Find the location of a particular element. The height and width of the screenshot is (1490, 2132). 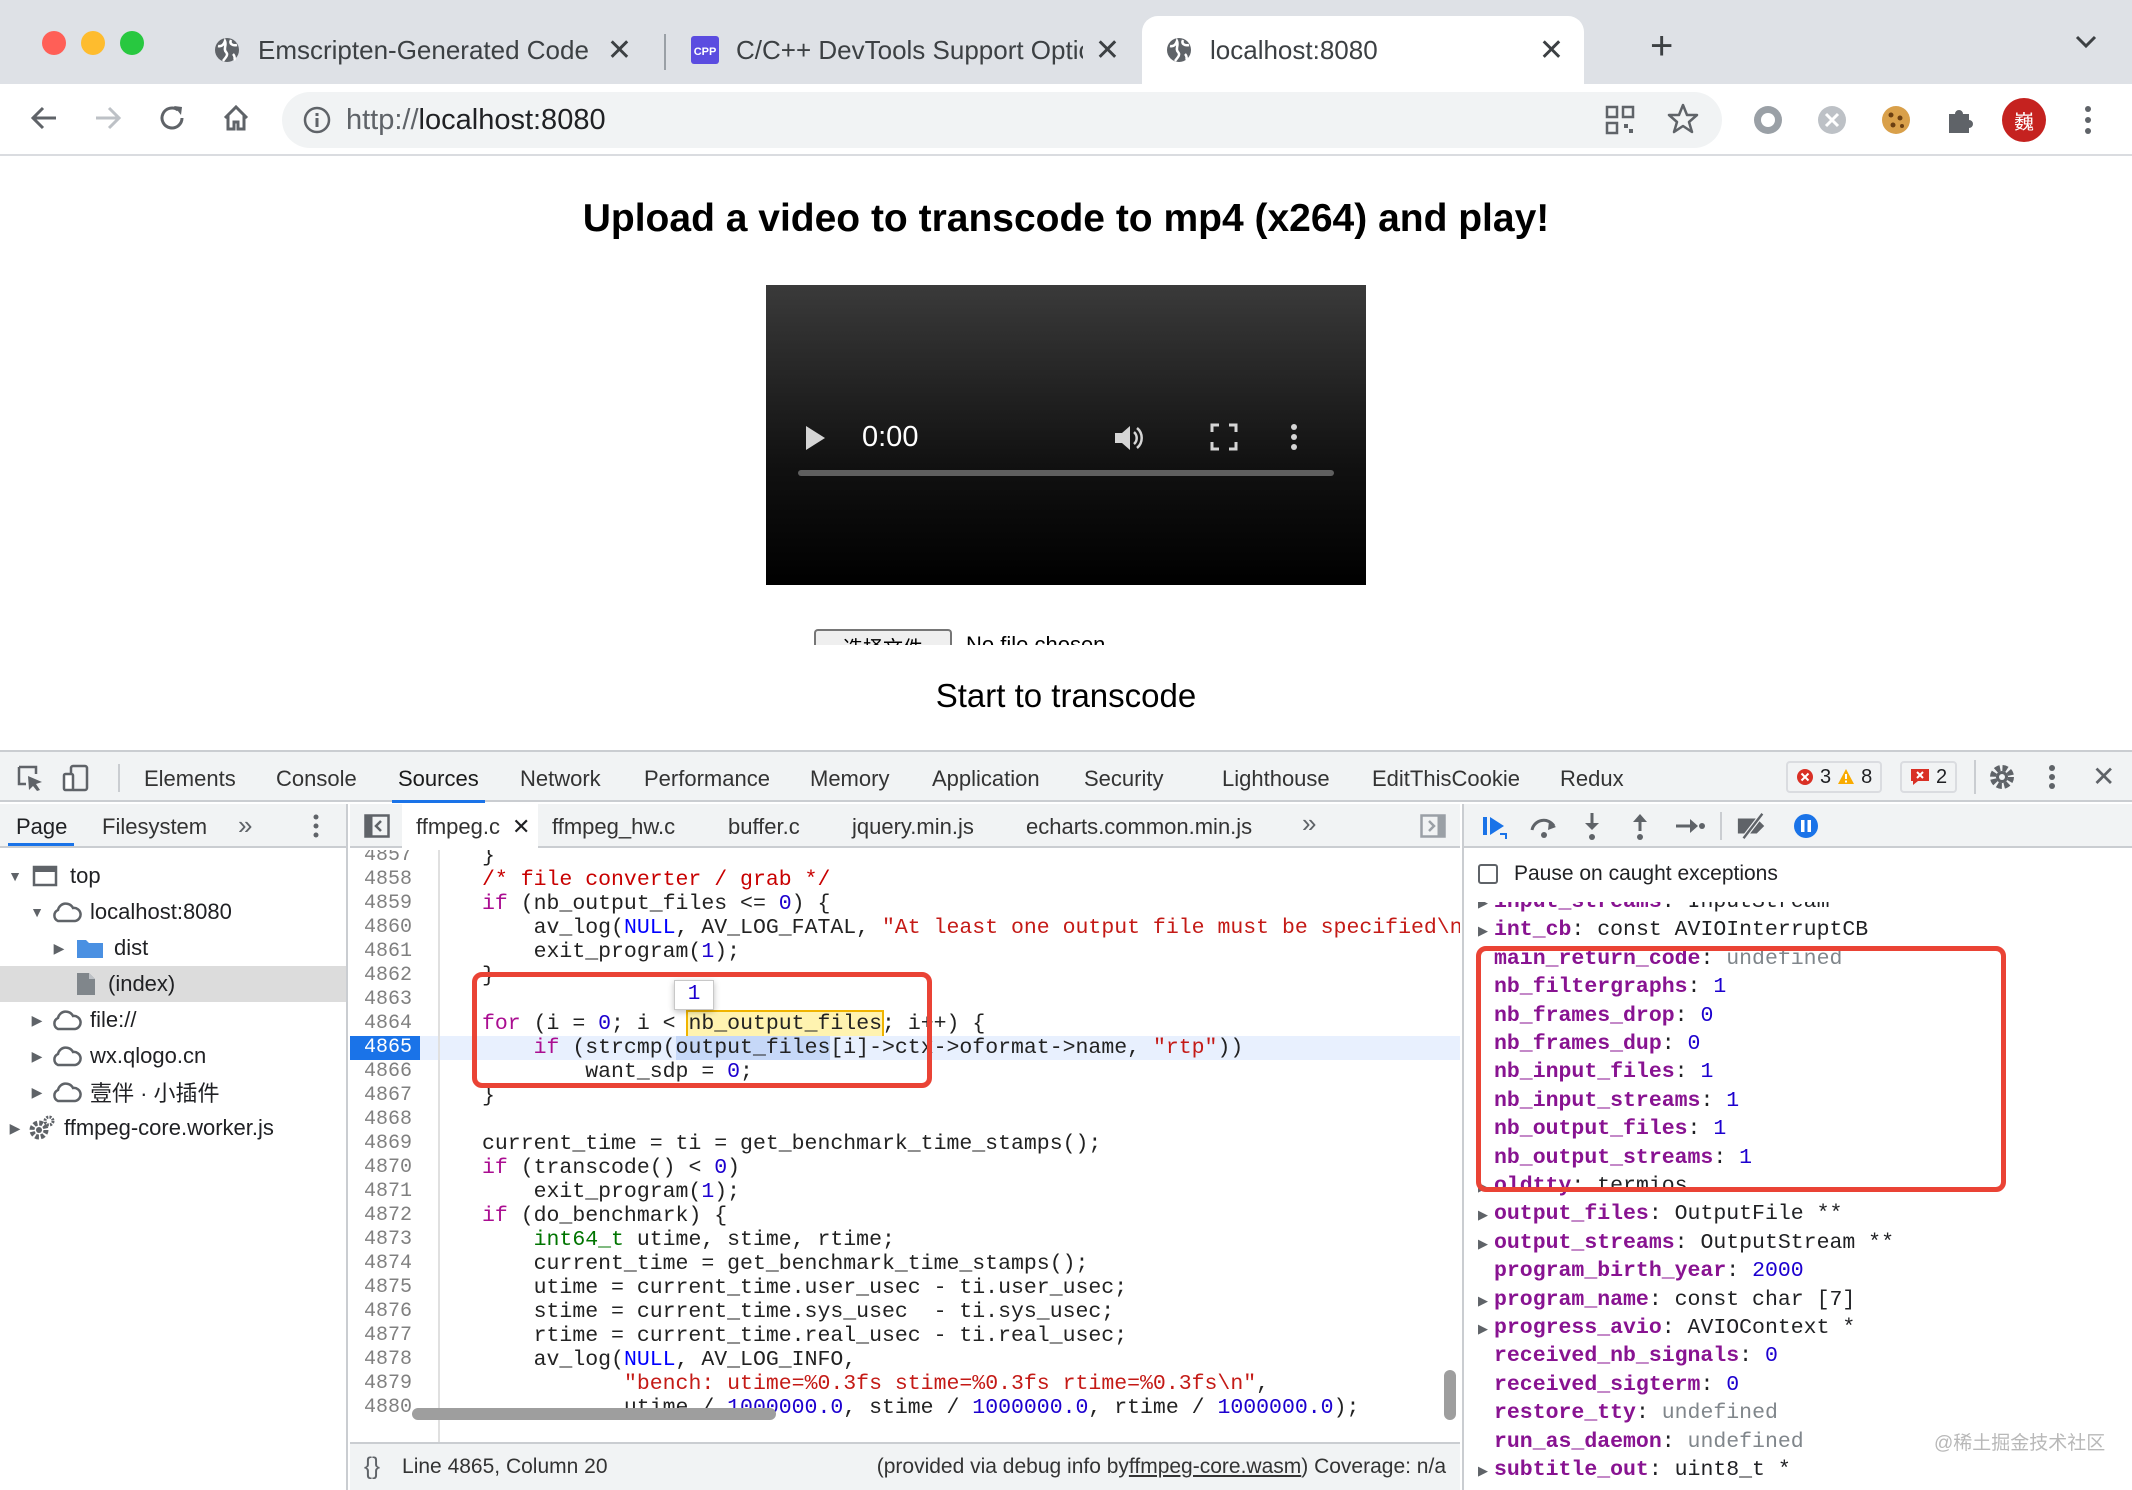

tab-elements: Elements is located at coordinates (190, 779).